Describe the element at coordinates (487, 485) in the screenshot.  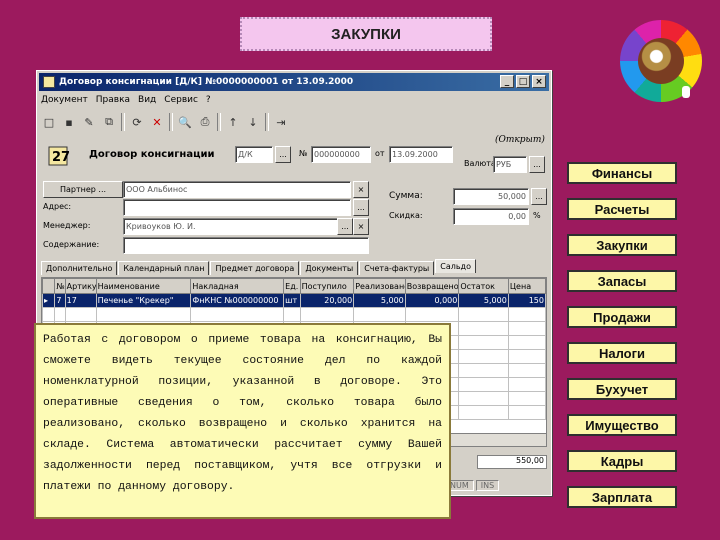
I see `insert-indicator: INS` at that location.